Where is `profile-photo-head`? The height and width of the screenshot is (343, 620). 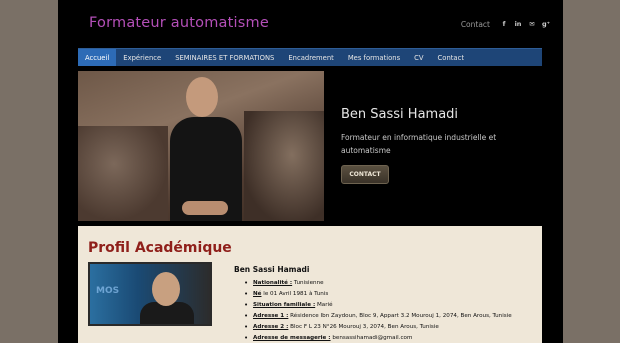
profile-photo-head is located at coordinates (166, 289).